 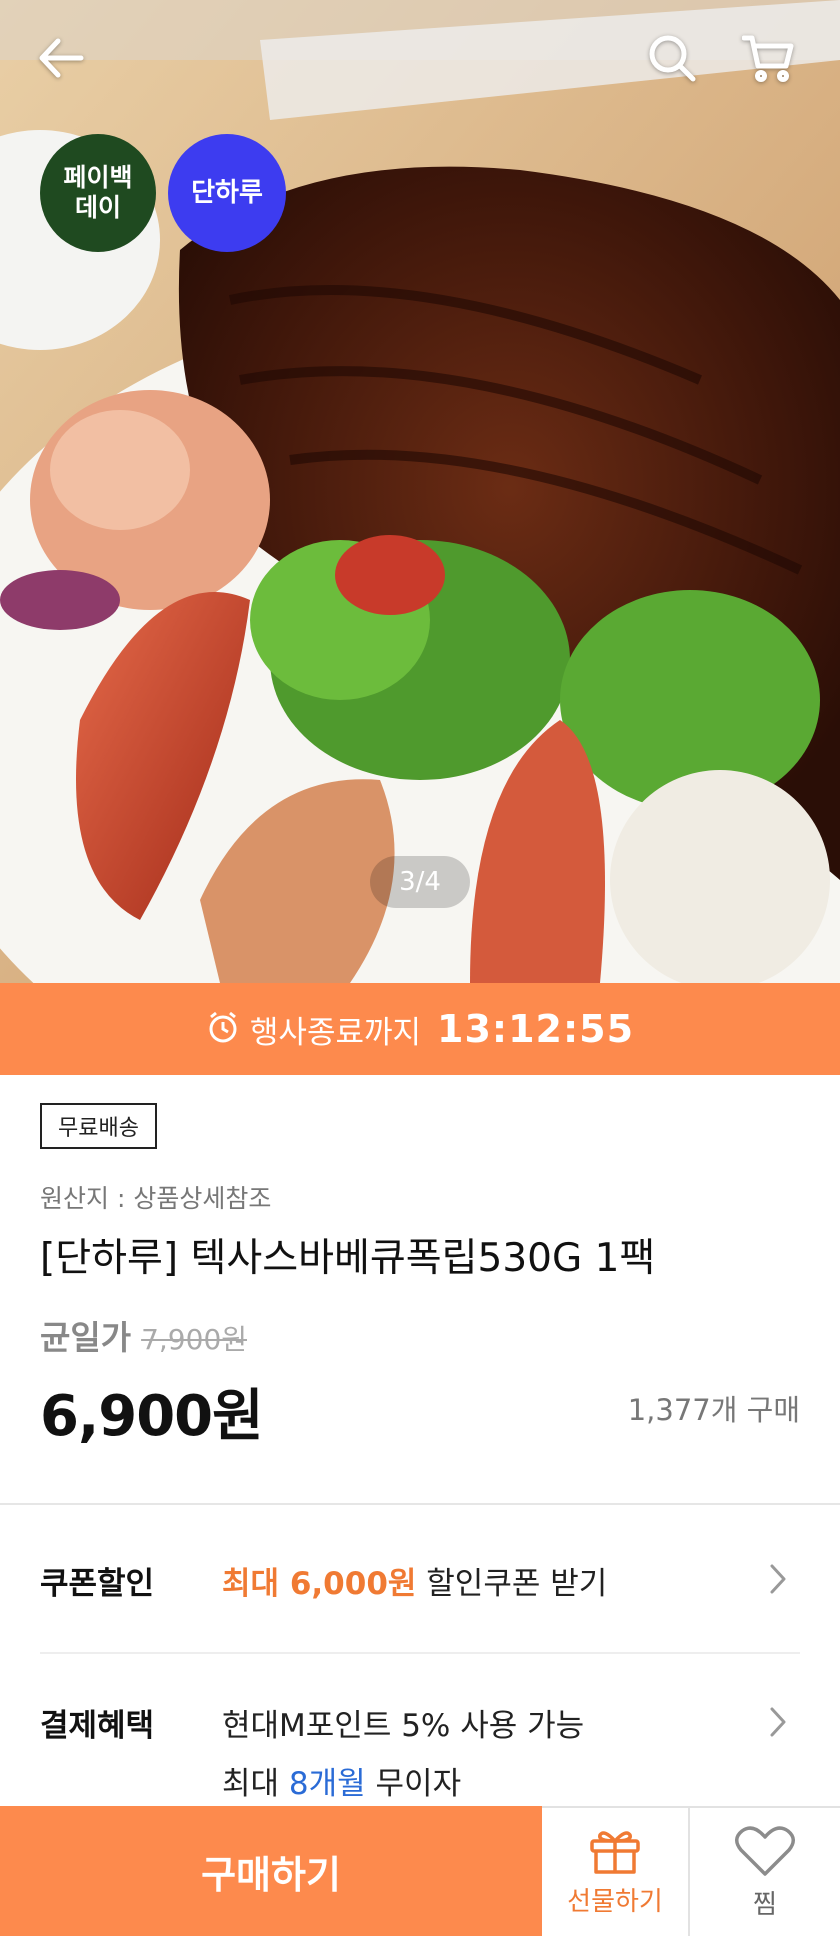 I want to click on arrow-left-icon, so click(x=61, y=58).